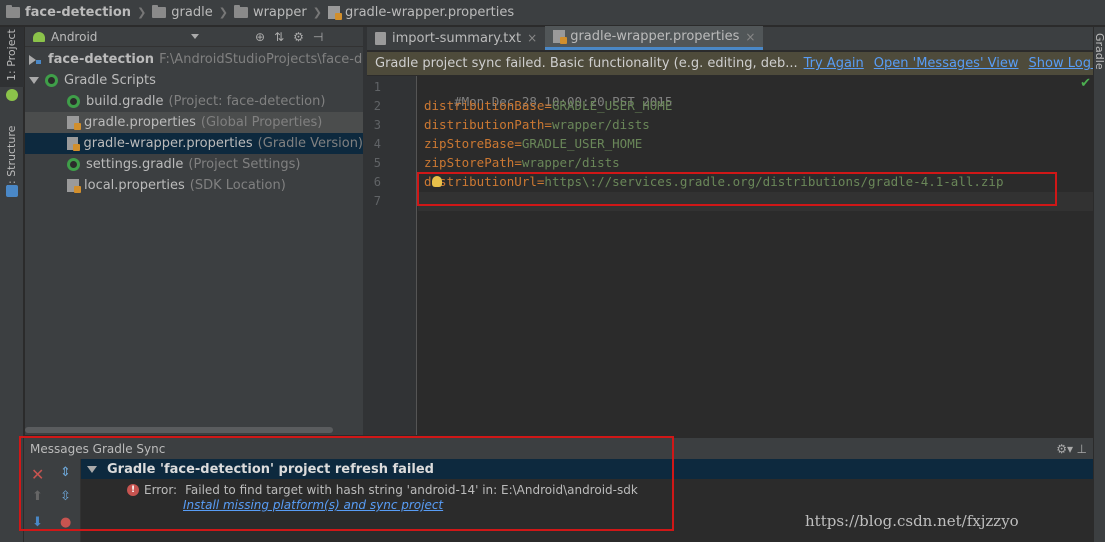  Describe the element at coordinates (260, 37) in the screenshot. I see `scroll-from-source-icon: ⊕` at that location.